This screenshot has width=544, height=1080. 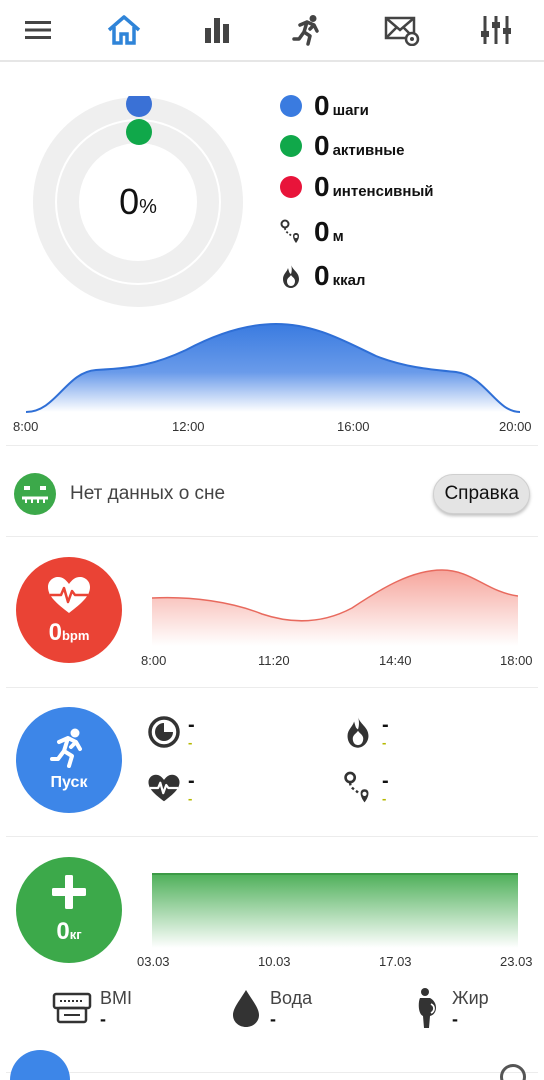 I want to click on intense-legend: 0 интенсивный, so click(x=356, y=187).